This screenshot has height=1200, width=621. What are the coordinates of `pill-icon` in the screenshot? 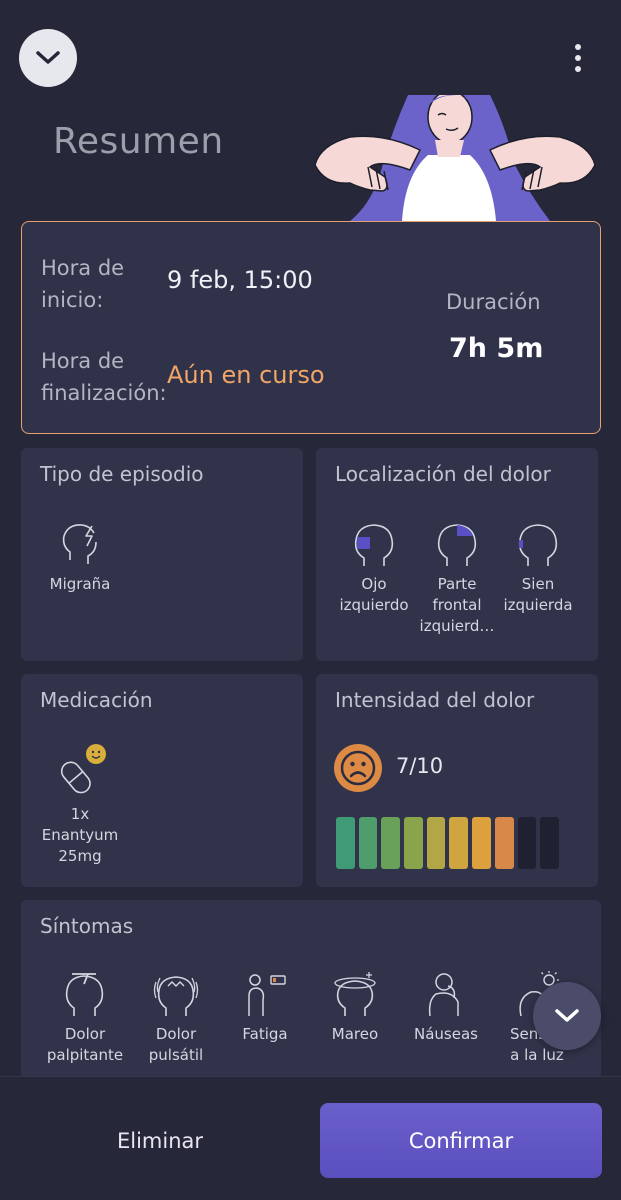 It's located at (83, 769).